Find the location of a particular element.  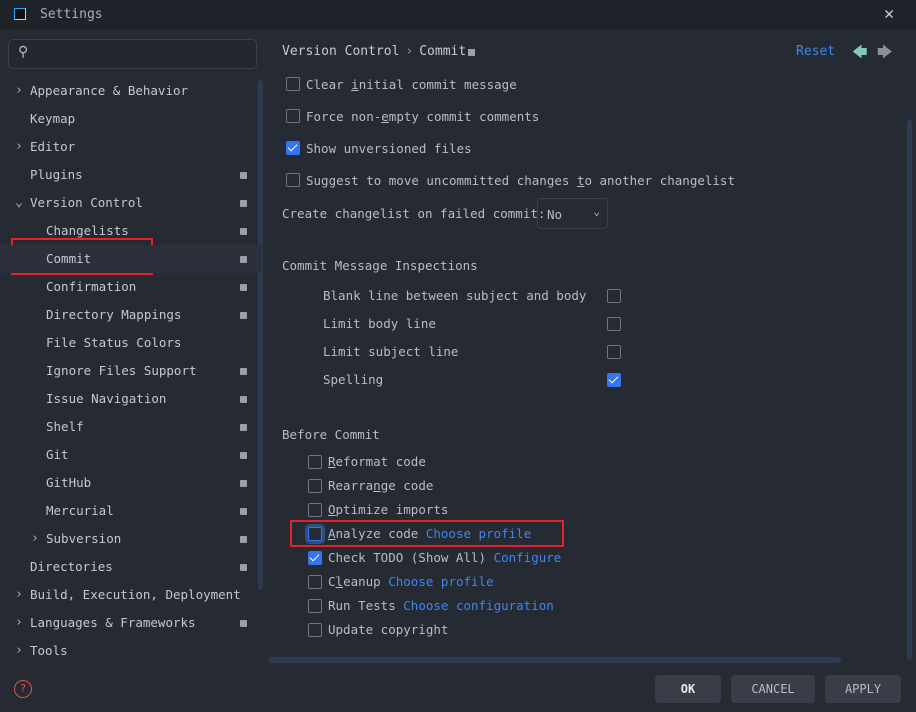

forward-arrow-icon: 🡆 is located at coordinates (885, 54).